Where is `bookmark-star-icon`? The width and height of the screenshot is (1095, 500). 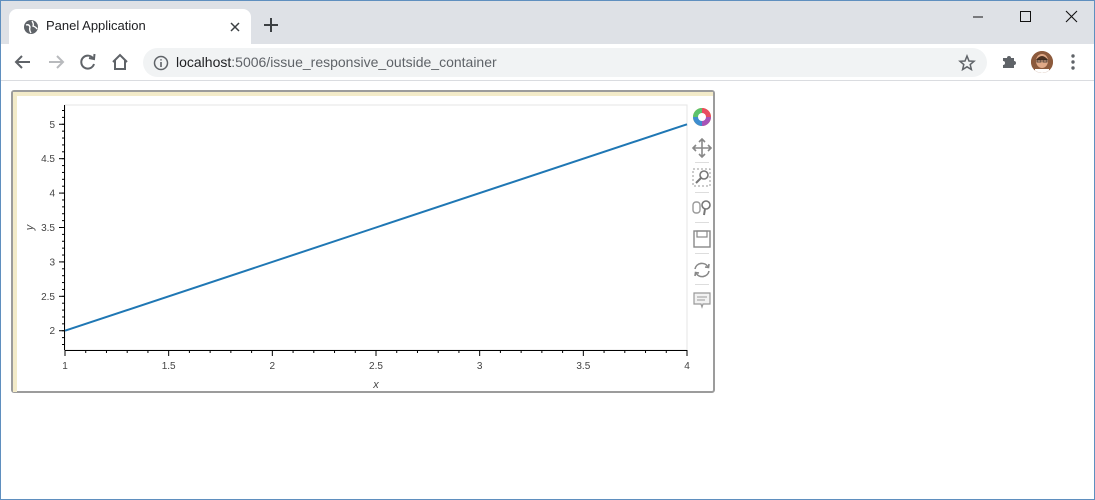
bookmark-star-icon is located at coordinates (967, 63).